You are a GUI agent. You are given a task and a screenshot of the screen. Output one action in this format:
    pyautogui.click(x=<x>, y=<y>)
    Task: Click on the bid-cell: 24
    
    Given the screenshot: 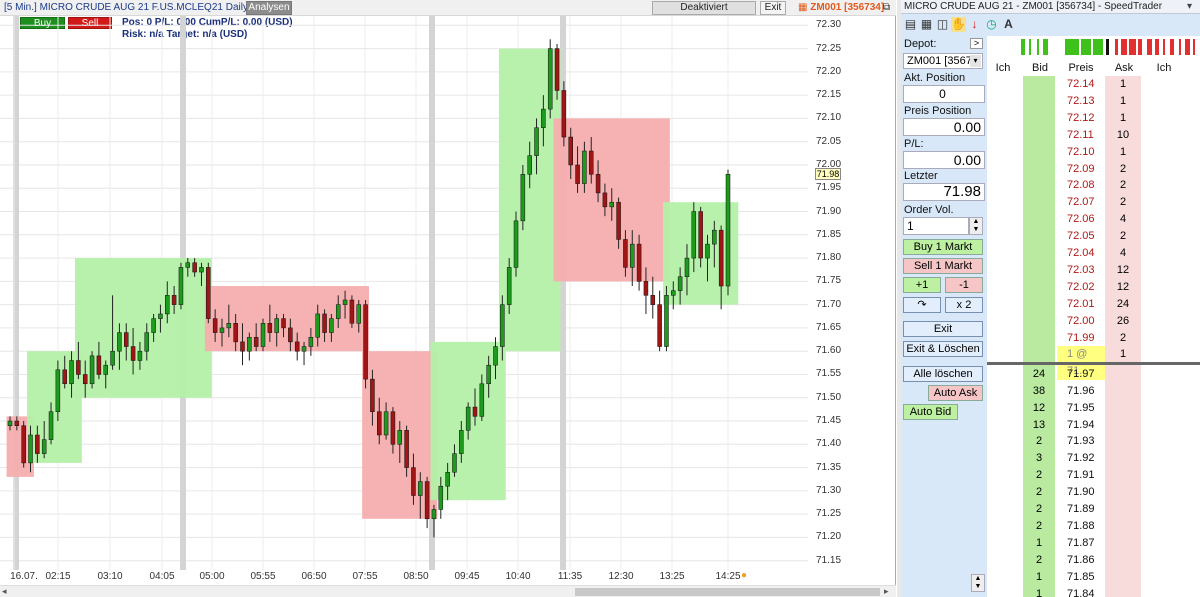 What is the action you would take?
    pyautogui.click(x=1039, y=374)
    